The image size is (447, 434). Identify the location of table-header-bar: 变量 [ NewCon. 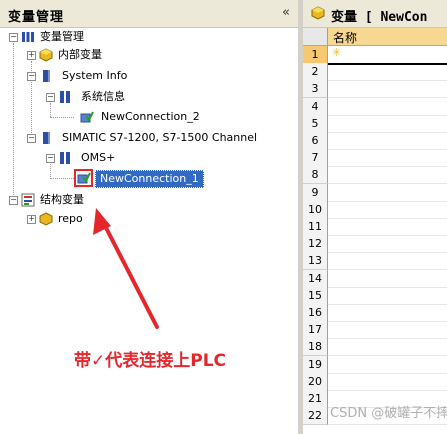
(375, 14).